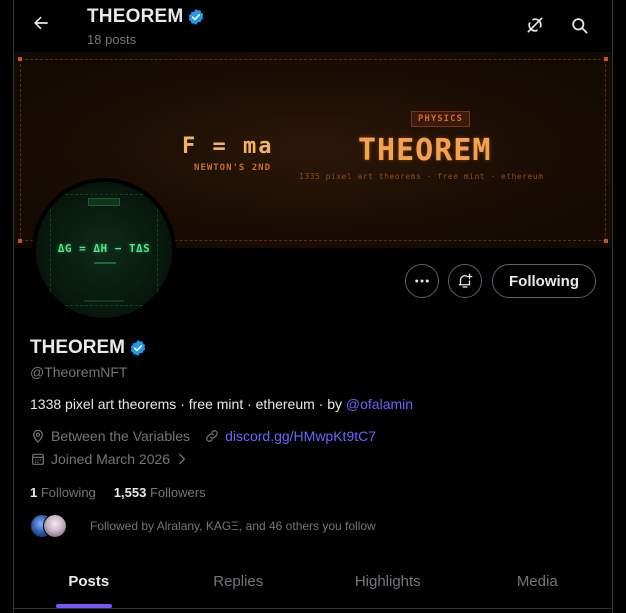 The width and height of the screenshot is (626, 613). I want to click on banner-tag: PHYSICS, so click(440, 119).